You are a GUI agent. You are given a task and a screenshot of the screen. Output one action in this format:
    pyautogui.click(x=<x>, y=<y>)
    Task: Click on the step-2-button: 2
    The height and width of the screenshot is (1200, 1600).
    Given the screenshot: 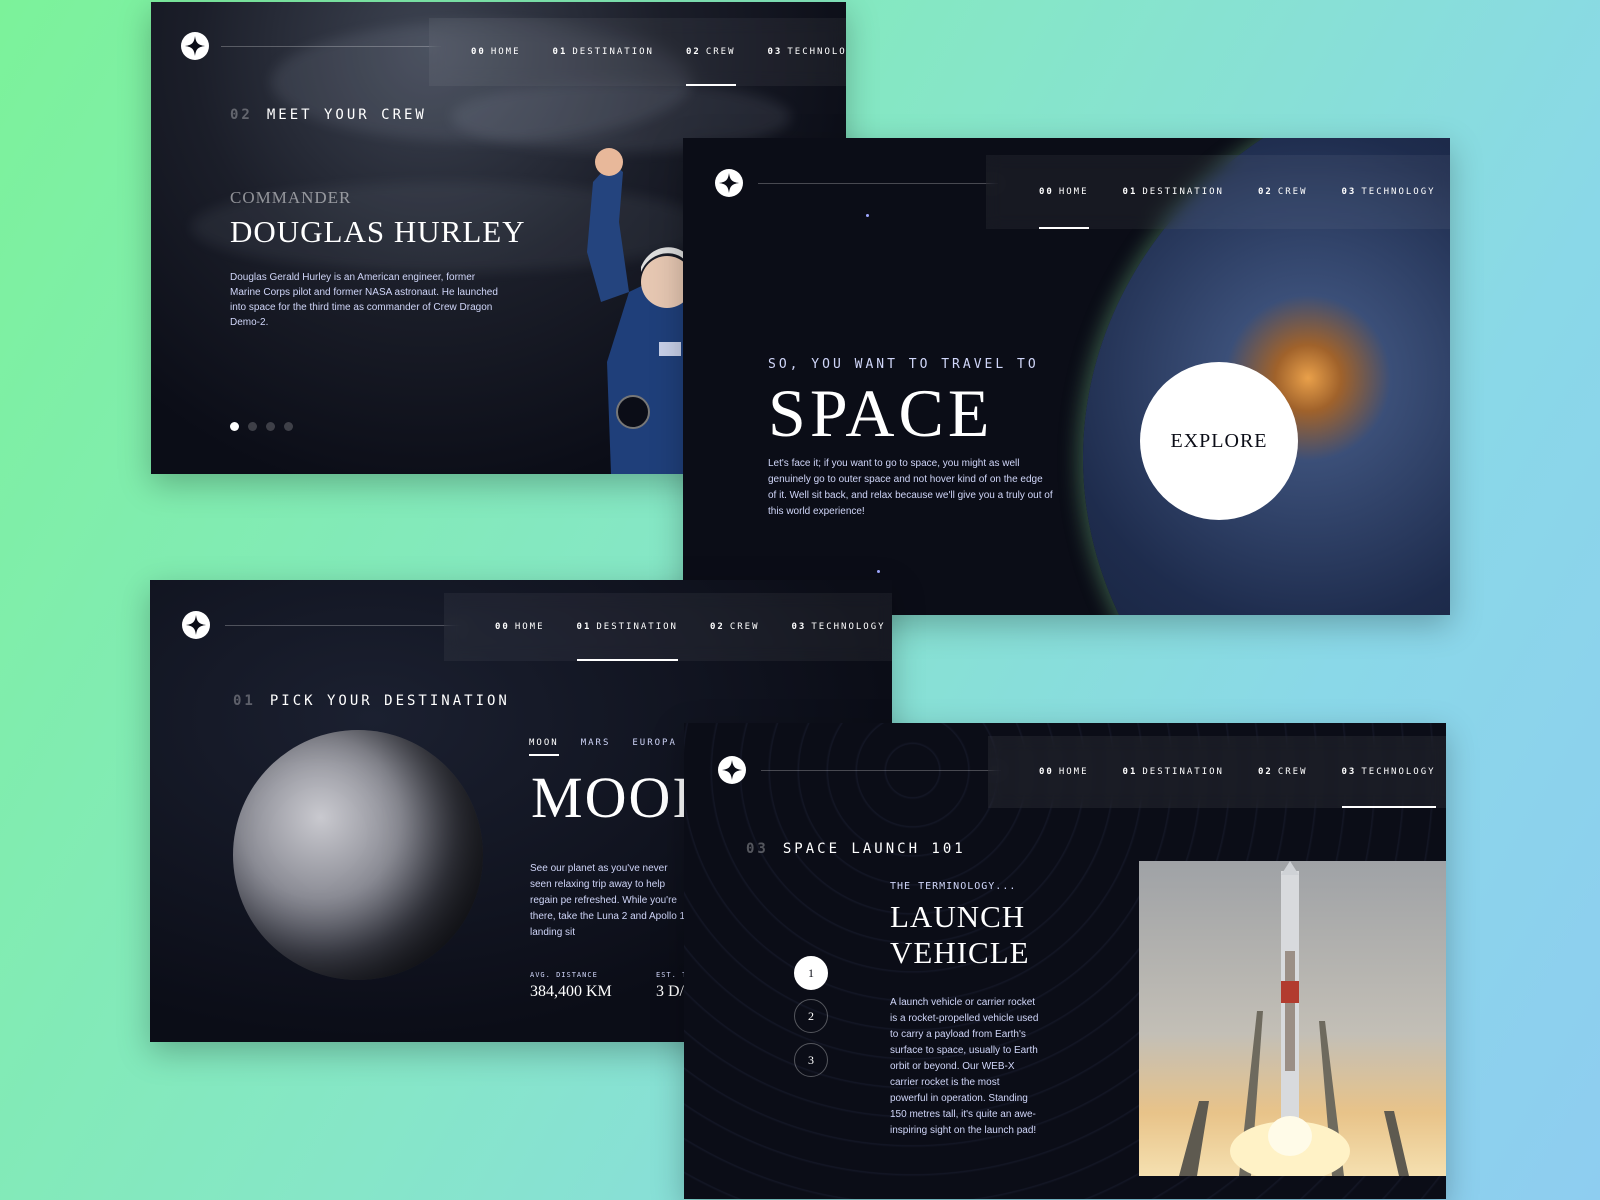 What is the action you would take?
    pyautogui.click(x=811, y=1016)
    